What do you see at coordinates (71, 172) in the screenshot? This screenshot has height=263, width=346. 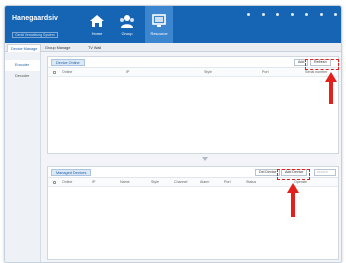 I see `managed-panel-title: Managed Devices` at bounding box center [71, 172].